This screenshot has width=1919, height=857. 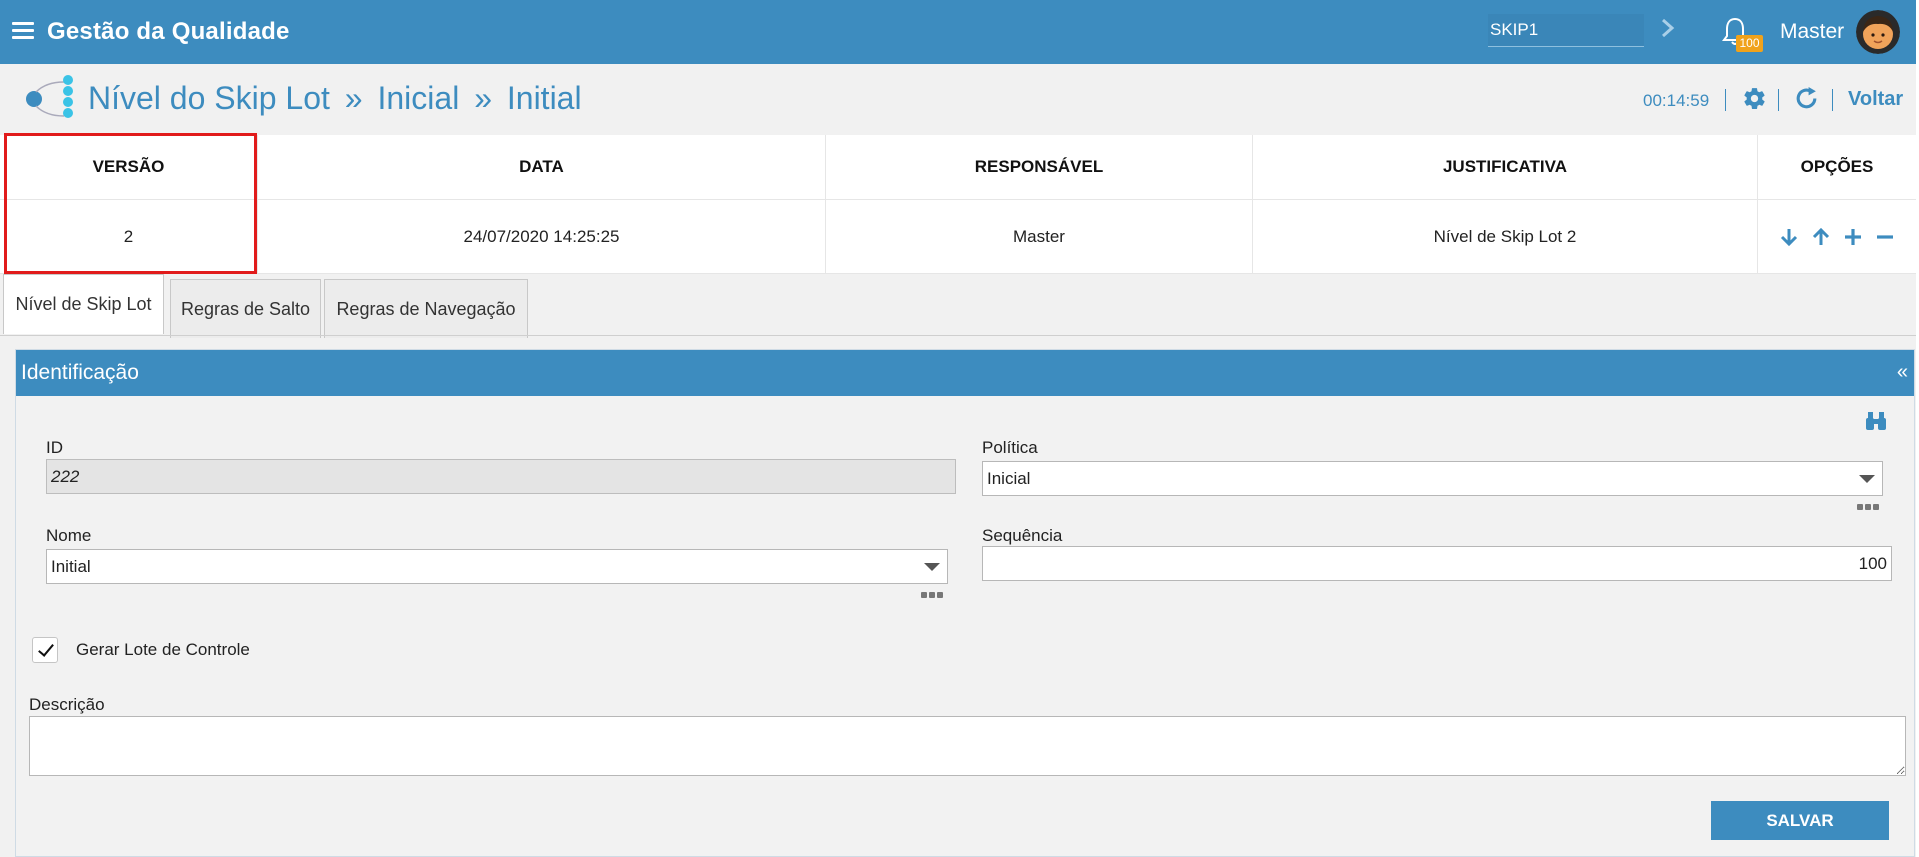 What do you see at coordinates (965, 373) in the screenshot?
I see `panel-header: Identificação «` at bounding box center [965, 373].